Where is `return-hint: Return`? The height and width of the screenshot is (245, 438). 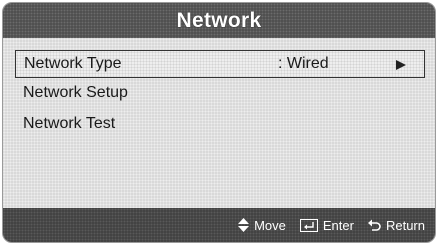
return-hint: Return is located at coordinates (396, 225).